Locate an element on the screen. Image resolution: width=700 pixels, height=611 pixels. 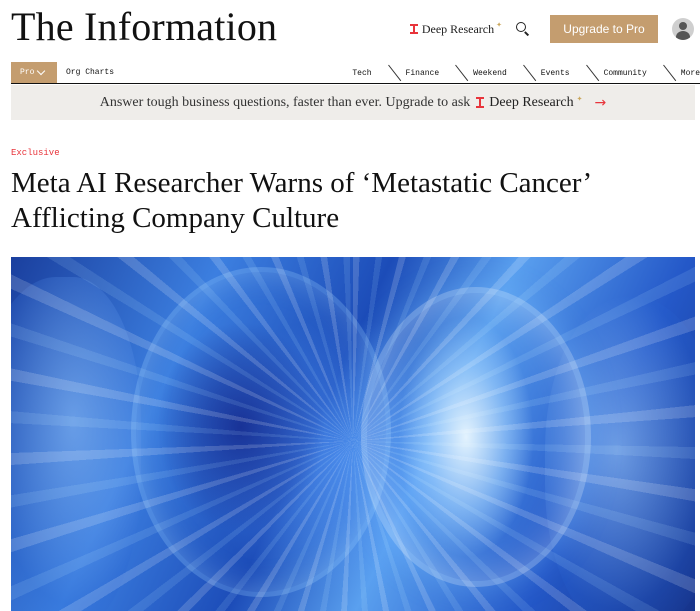
nav-org-charts: Org Charts is located at coordinates (90, 72).